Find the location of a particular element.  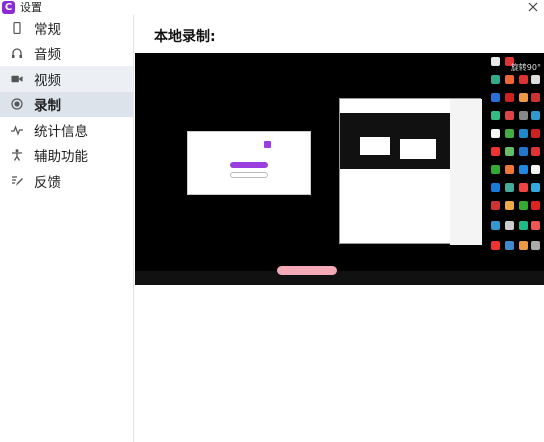

preview-recording-bar is located at coordinates (307, 270).